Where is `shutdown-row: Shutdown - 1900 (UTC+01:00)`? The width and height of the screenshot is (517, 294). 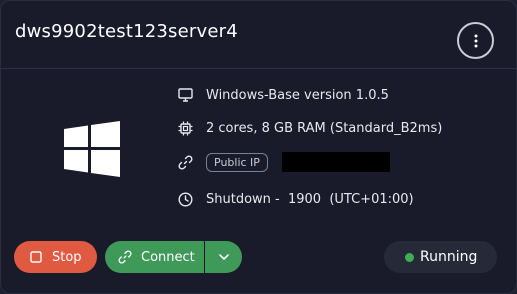
shutdown-row: Shutdown - 1900 (UTC+01:00) is located at coordinates (295, 199).